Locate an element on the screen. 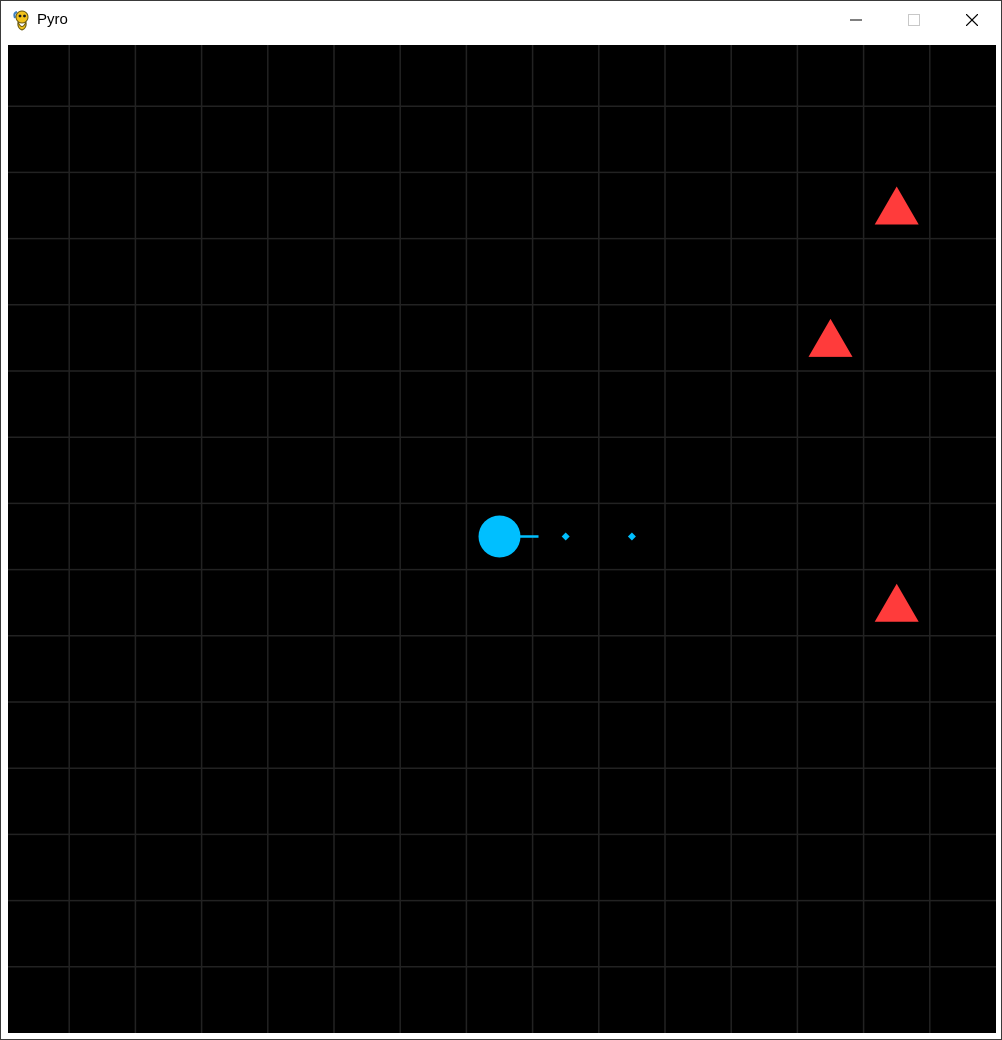 This screenshot has width=1002, height=1040. minimize-icon is located at coordinates (856, 20).